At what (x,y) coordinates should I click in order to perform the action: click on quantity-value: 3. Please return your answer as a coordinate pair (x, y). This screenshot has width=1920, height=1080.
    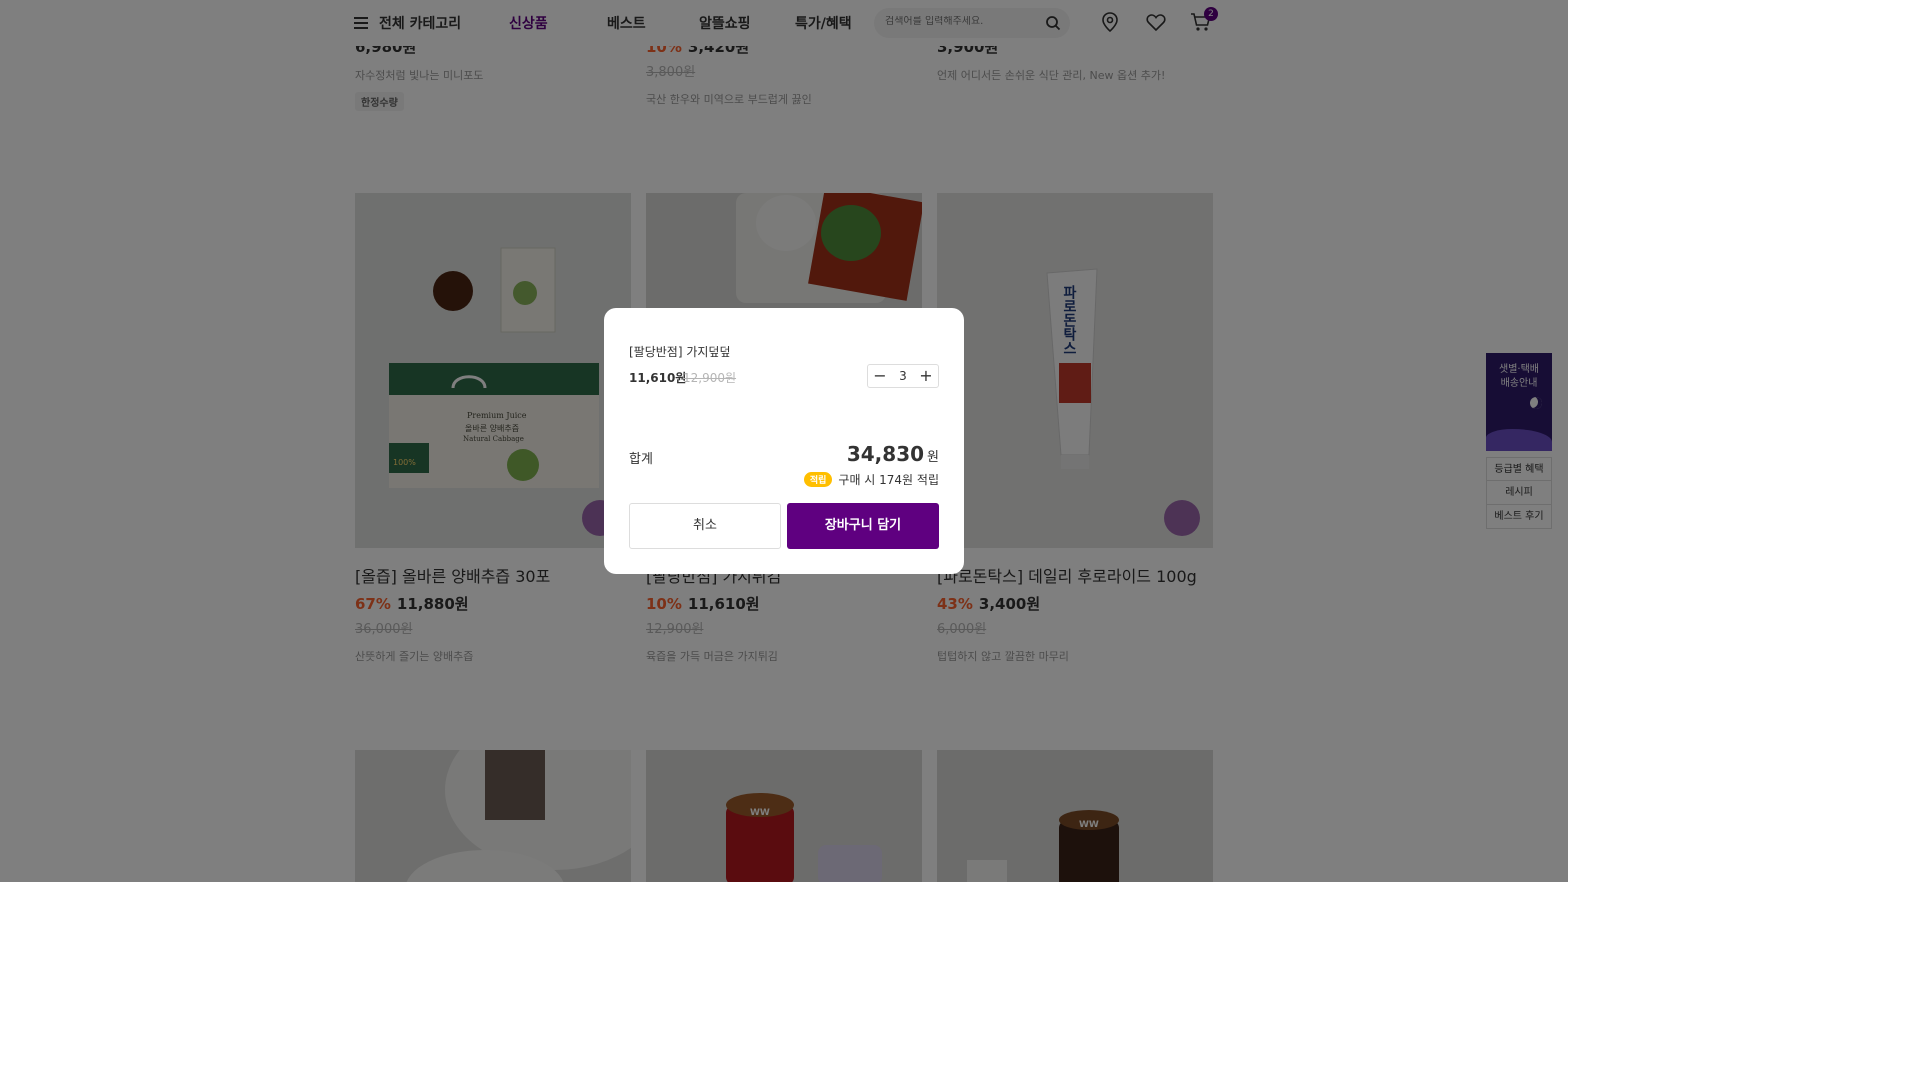
    Looking at the image, I should click on (903, 376).